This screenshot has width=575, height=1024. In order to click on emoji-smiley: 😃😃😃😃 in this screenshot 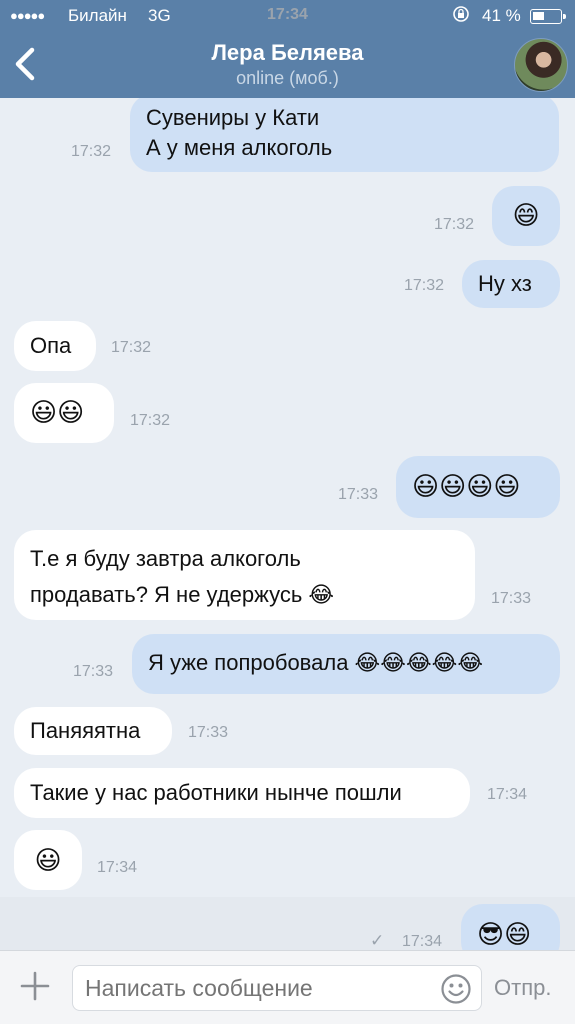, I will do `click(466, 486)`.